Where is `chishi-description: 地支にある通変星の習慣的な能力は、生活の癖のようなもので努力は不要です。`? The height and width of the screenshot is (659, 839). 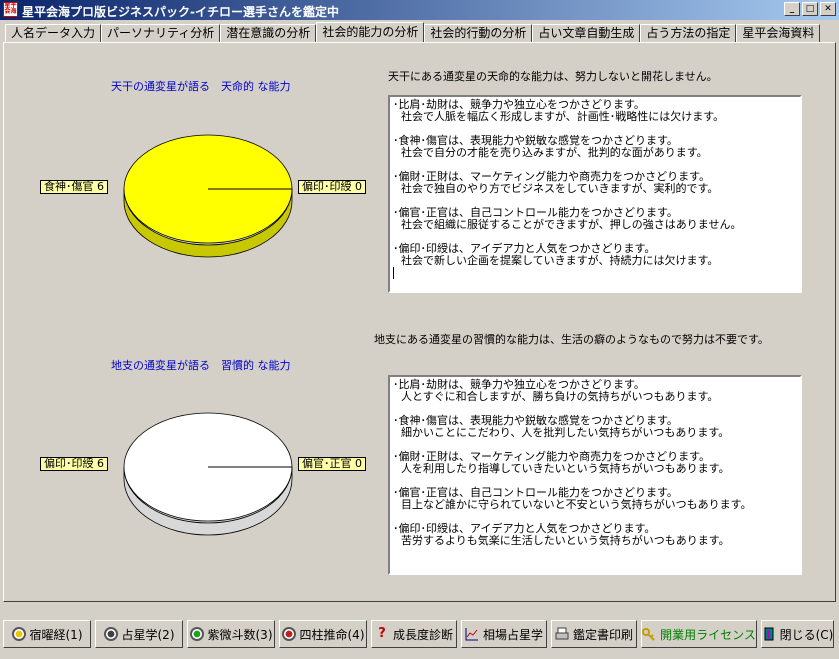 chishi-description: 地支にある通変星の習慣的な能力は、生活の癖のようなもので努力は不要です。 is located at coordinates (571, 339).